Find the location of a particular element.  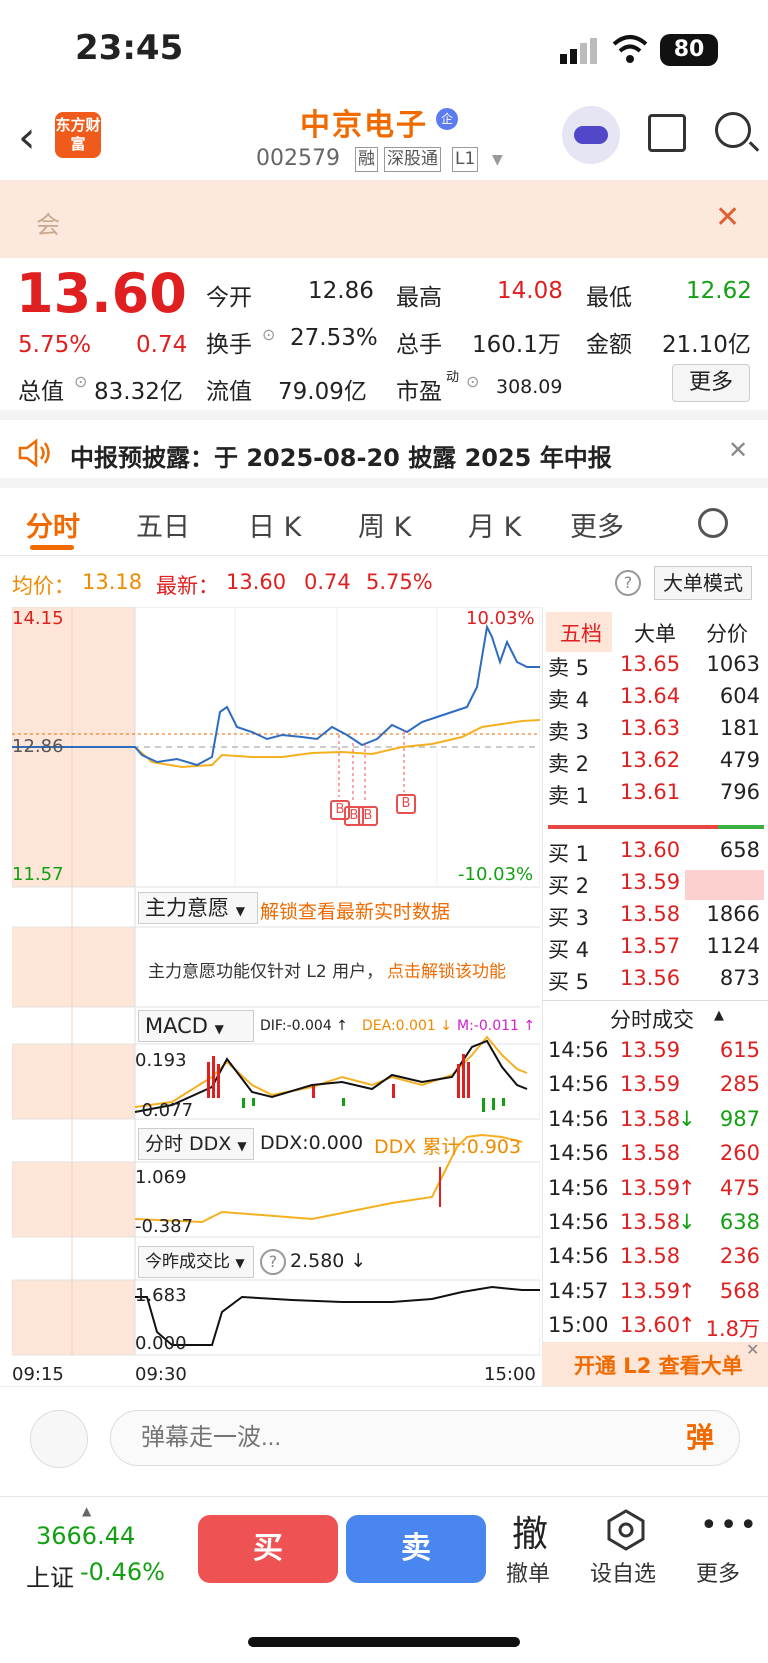

speaker-icon is located at coordinates (34, 453).